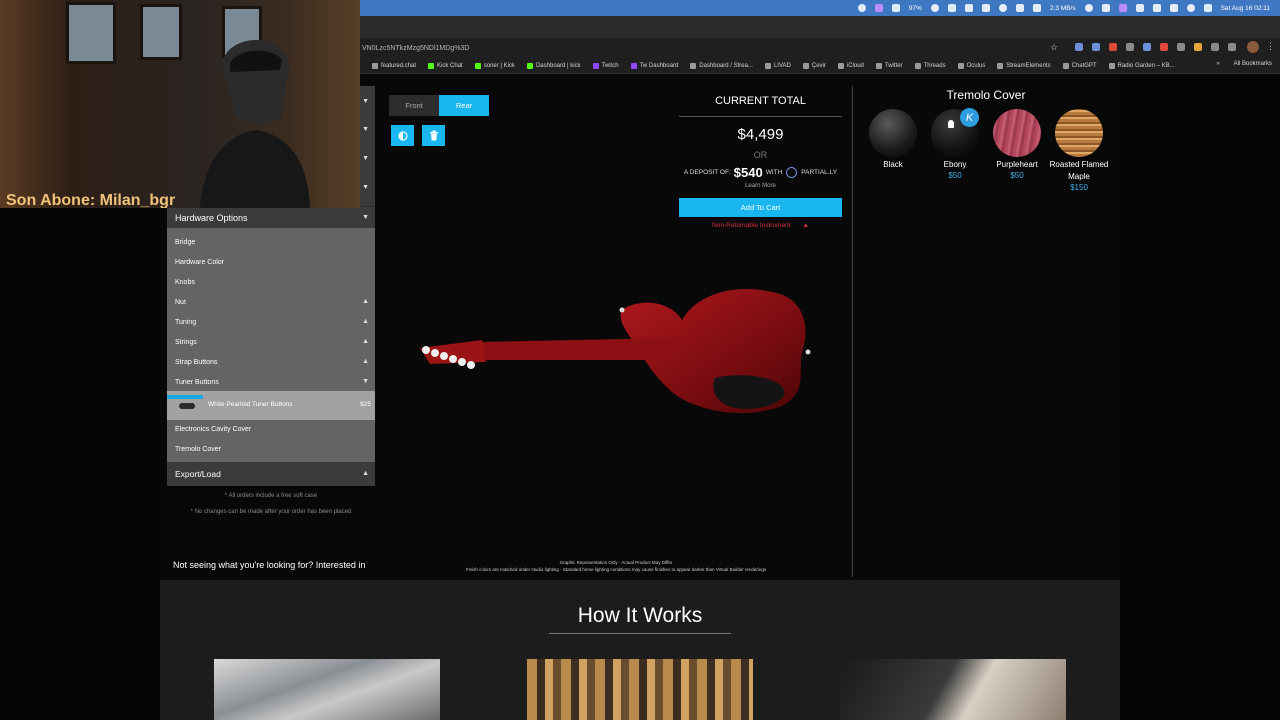 The height and width of the screenshot is (720, 1280). What do you see at coordinates (760, 186) in the screenshot?
I see `learn-more-link: Learn More` at bounding box center [760, 186].